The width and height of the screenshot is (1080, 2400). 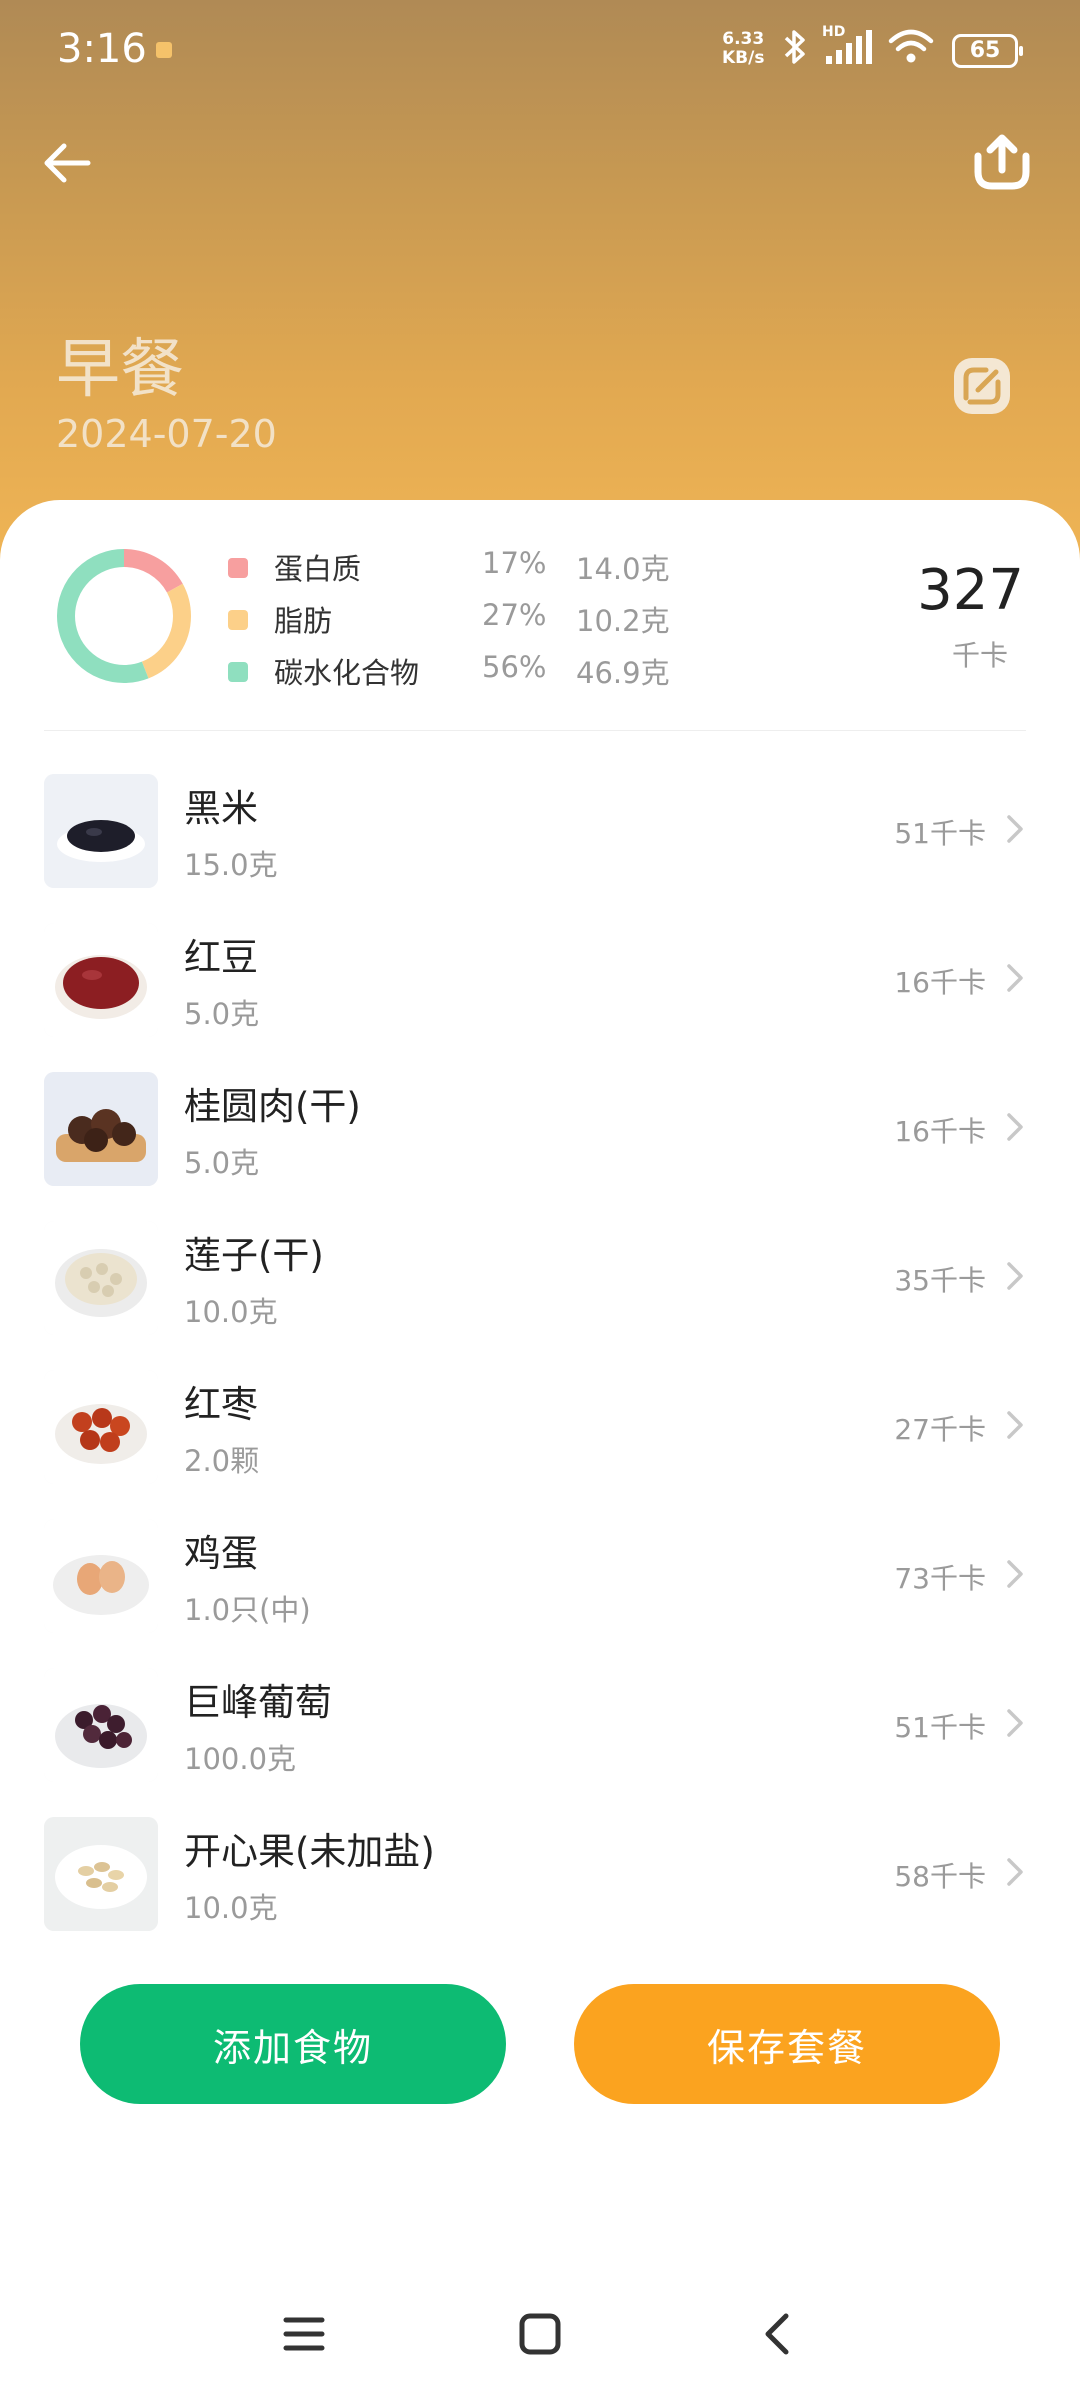 What do you see at coordinates (258, 1702) in the screenshot?
I see `food-name: 巨峰葡萄` at bounding box center [258, 1702].